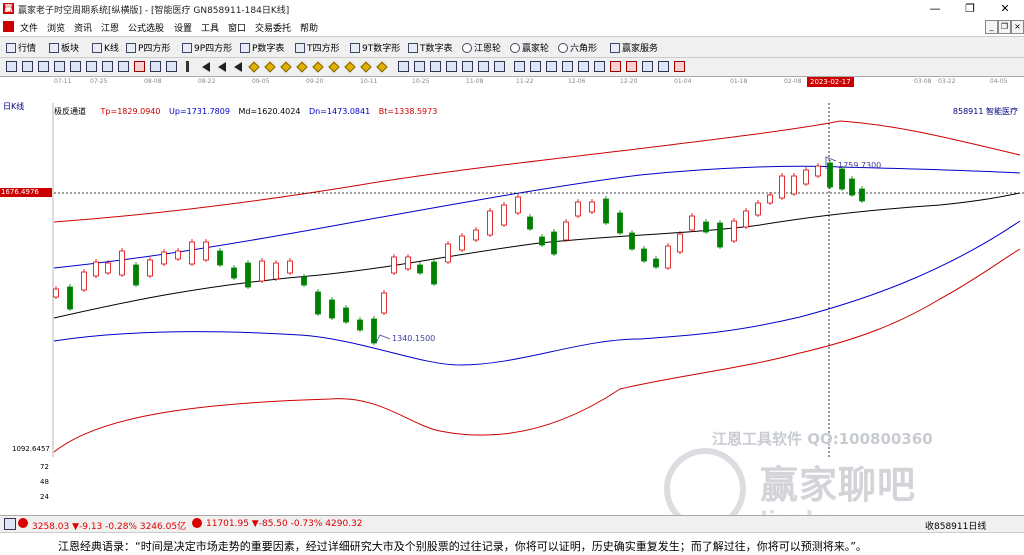 The width and height of the screenshot is (1024, 555). What do you see at coordinates (663, 66) in the screenshot?
I see `draw-tool-40-icon` at bounding box center [663, 66].